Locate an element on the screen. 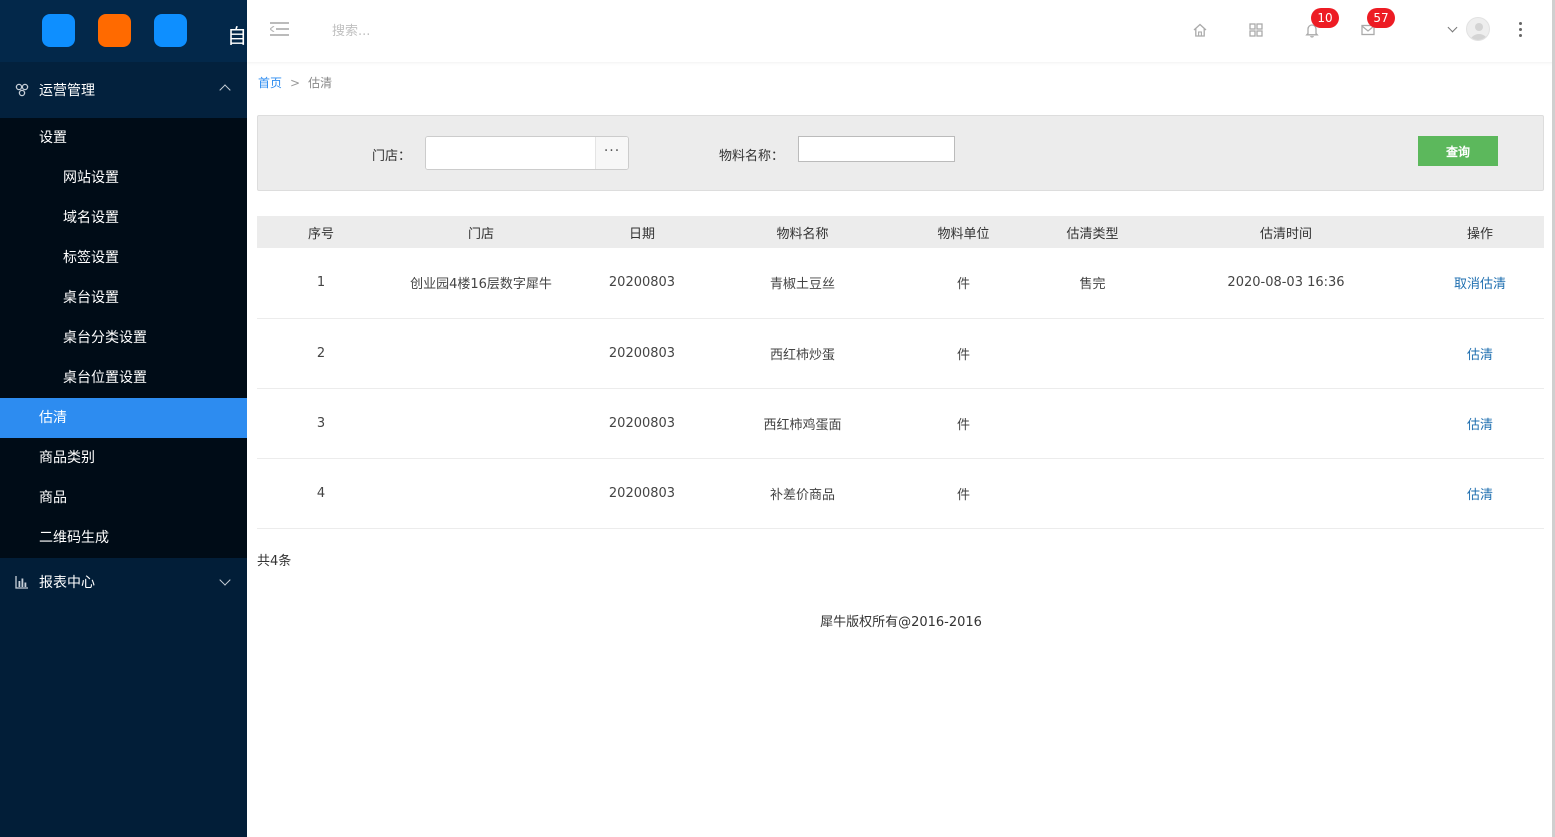  table-header-row: 序号 门店 日期 物料名称 物料单位 估清类型 估清时间 操作 is located at coordinates (900, 232).